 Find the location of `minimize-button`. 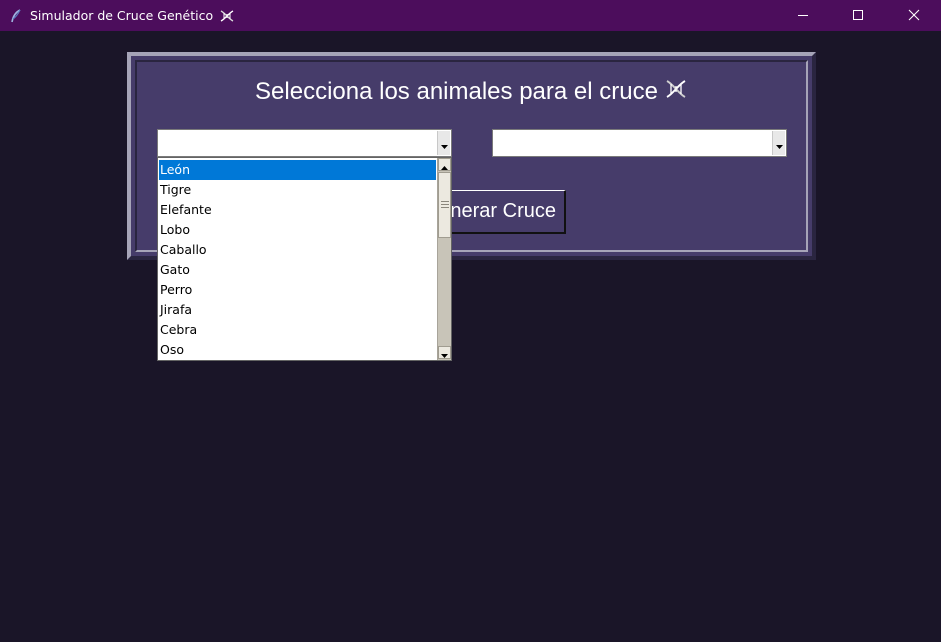

minimize-button is located at coordinates (803, 15).